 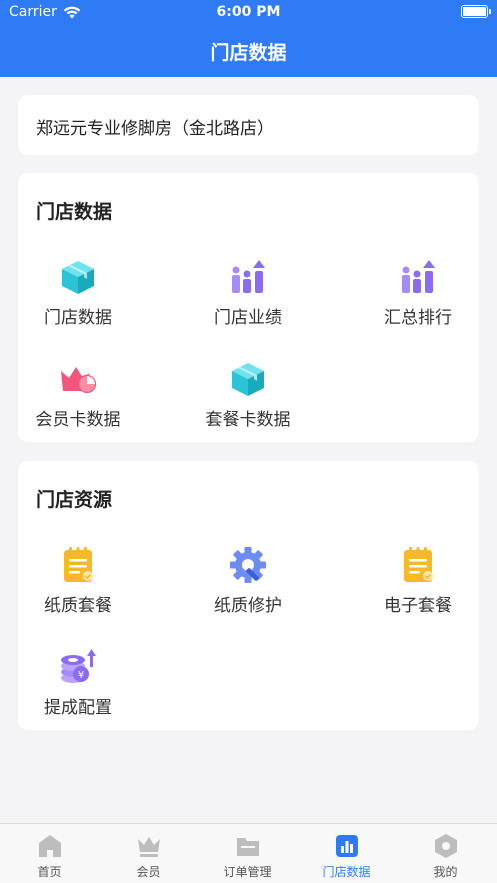 I want to click on grid-item-label: 提成配置, so click(x=78, y=708).